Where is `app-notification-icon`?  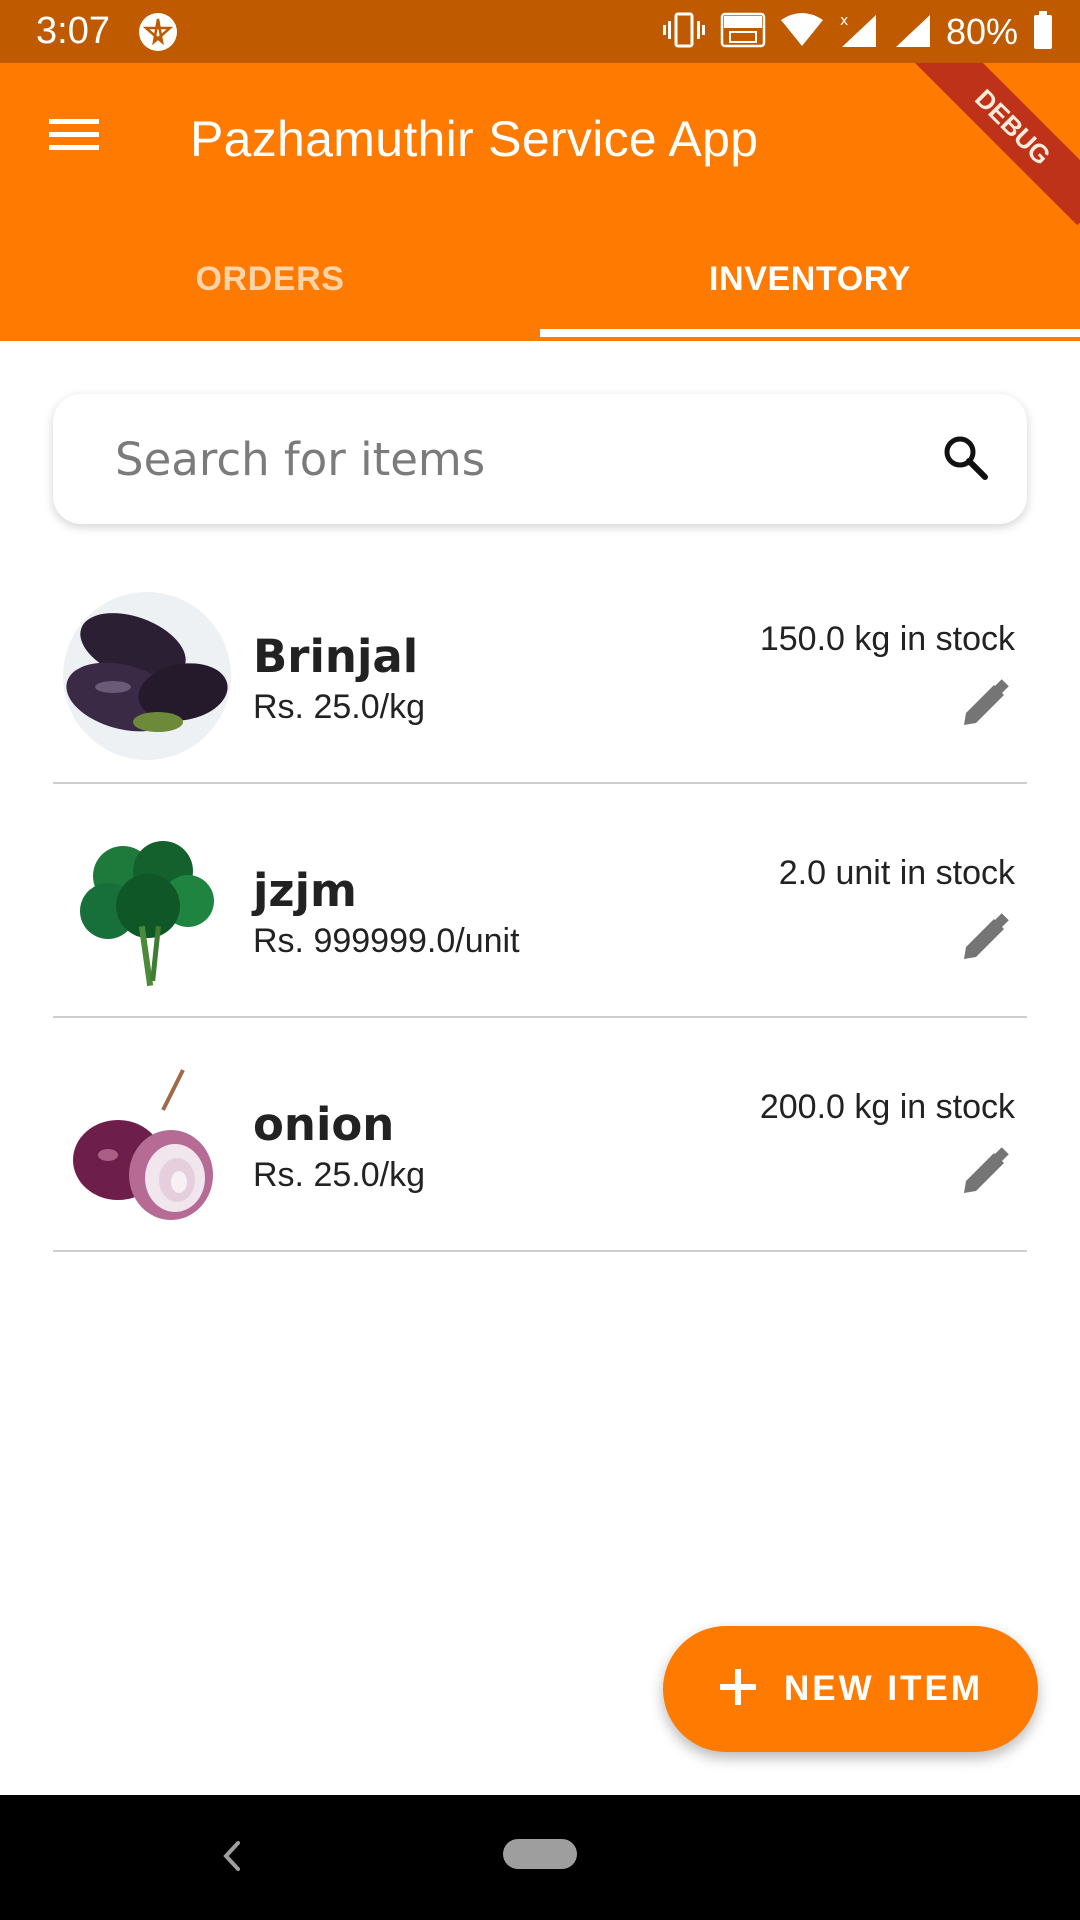
app-notification-icon is located at coordinates (158, 32).